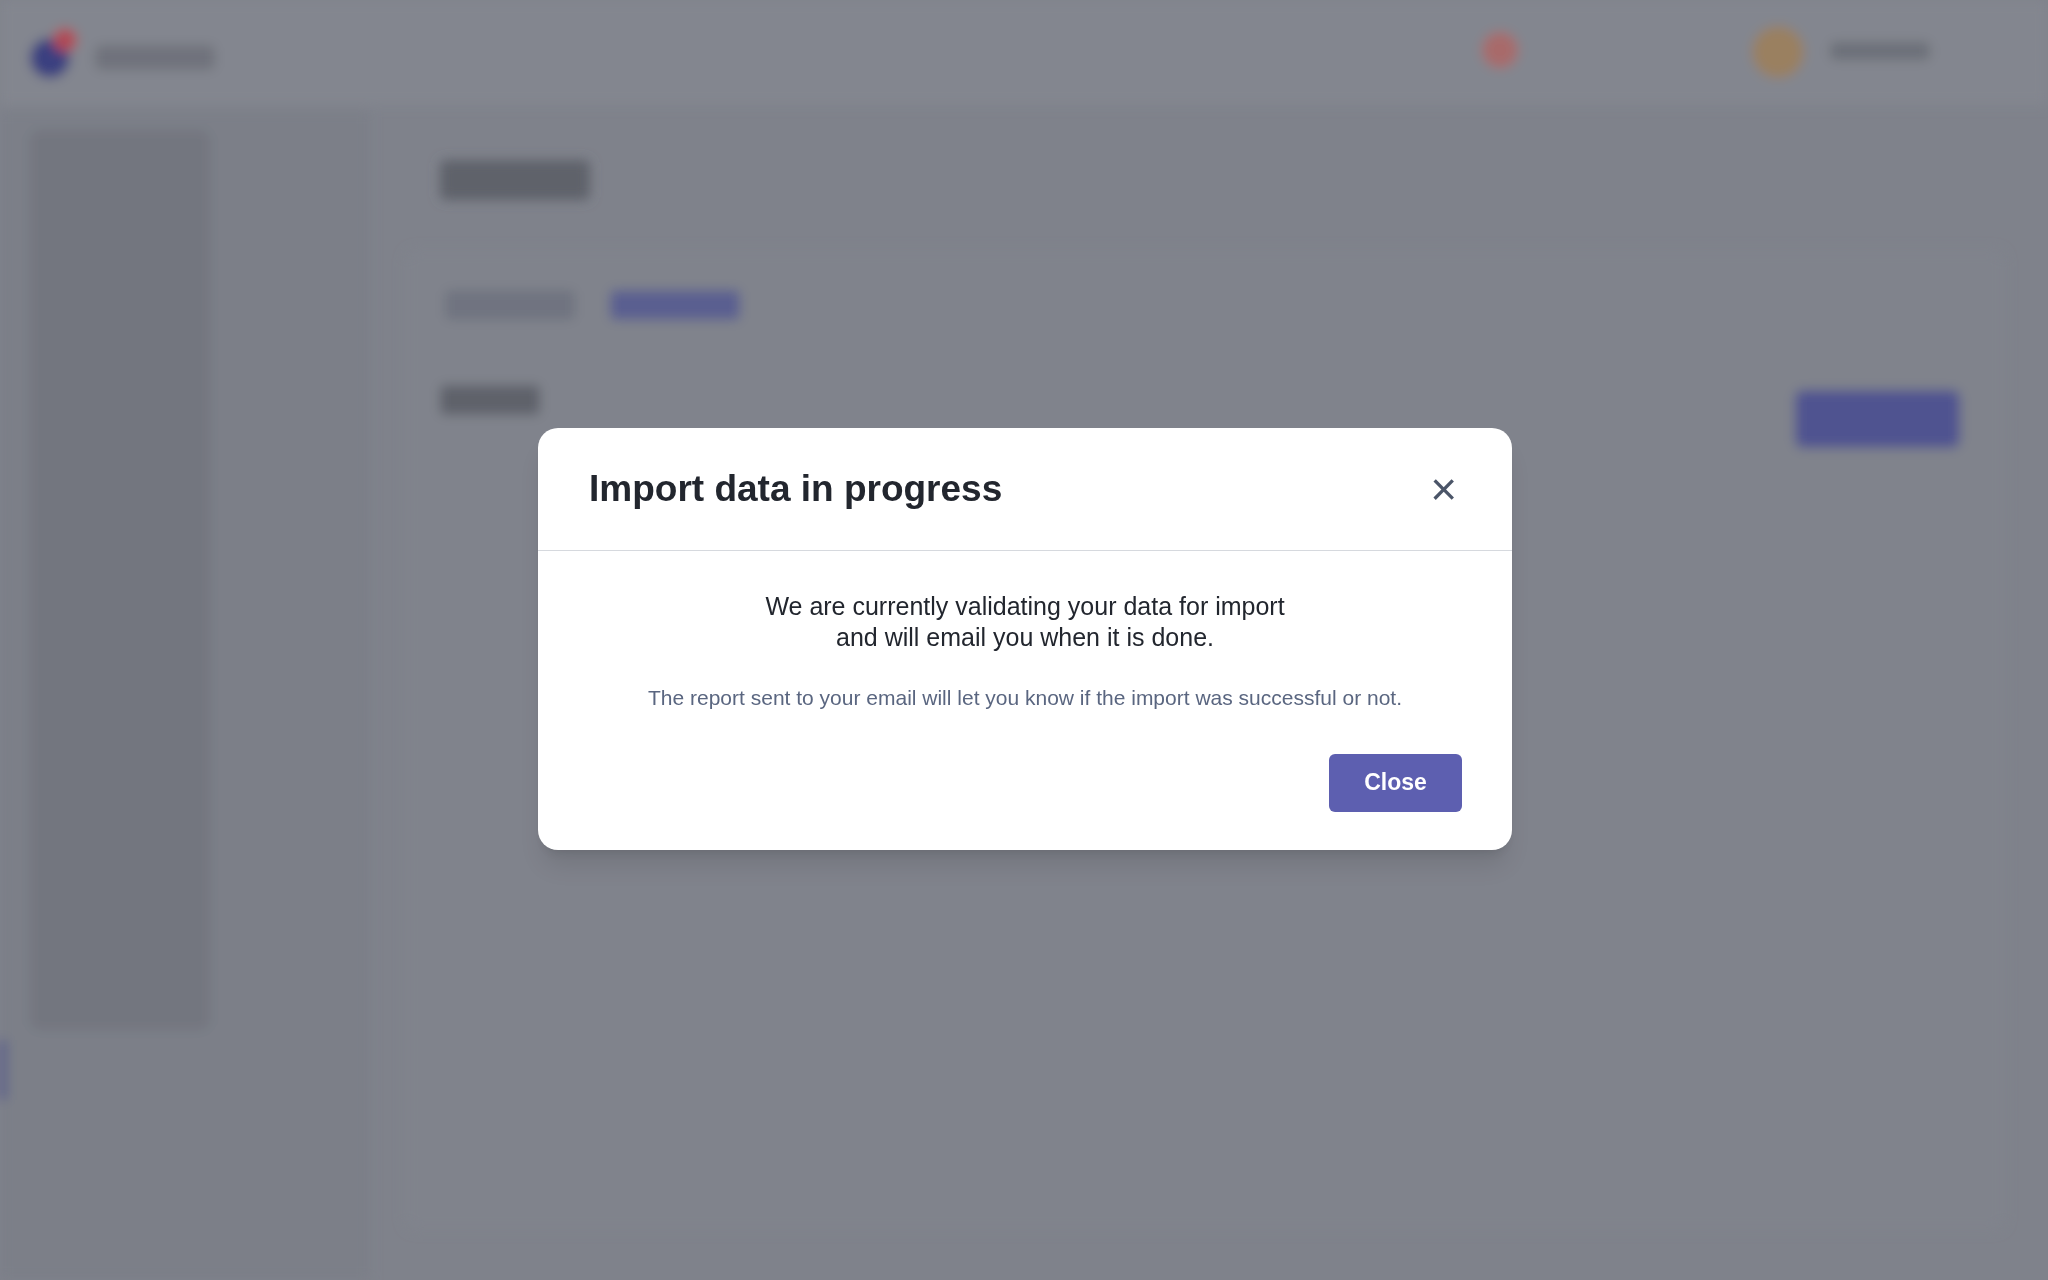  Describe the element at coordinates (1395, 782) in the screenshot. I see `close-button: Close` at that location.